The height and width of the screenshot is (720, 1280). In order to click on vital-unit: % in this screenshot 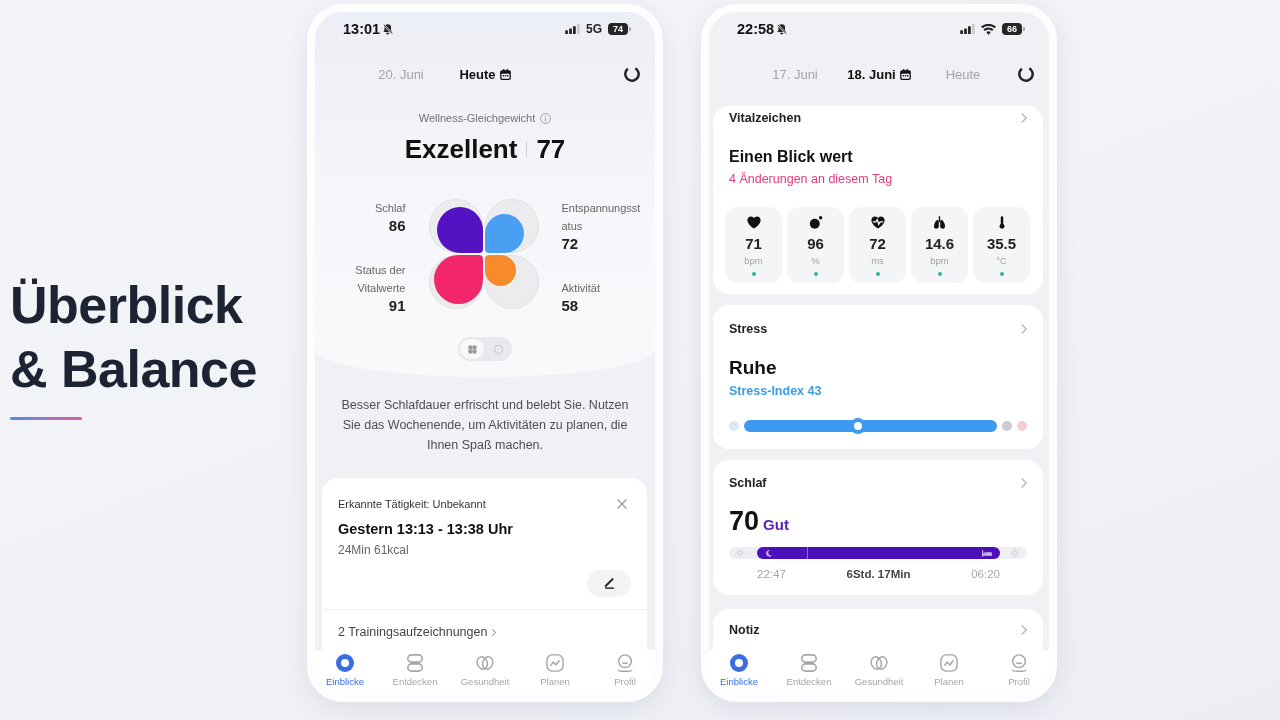, I will do `click(815, 261)`.